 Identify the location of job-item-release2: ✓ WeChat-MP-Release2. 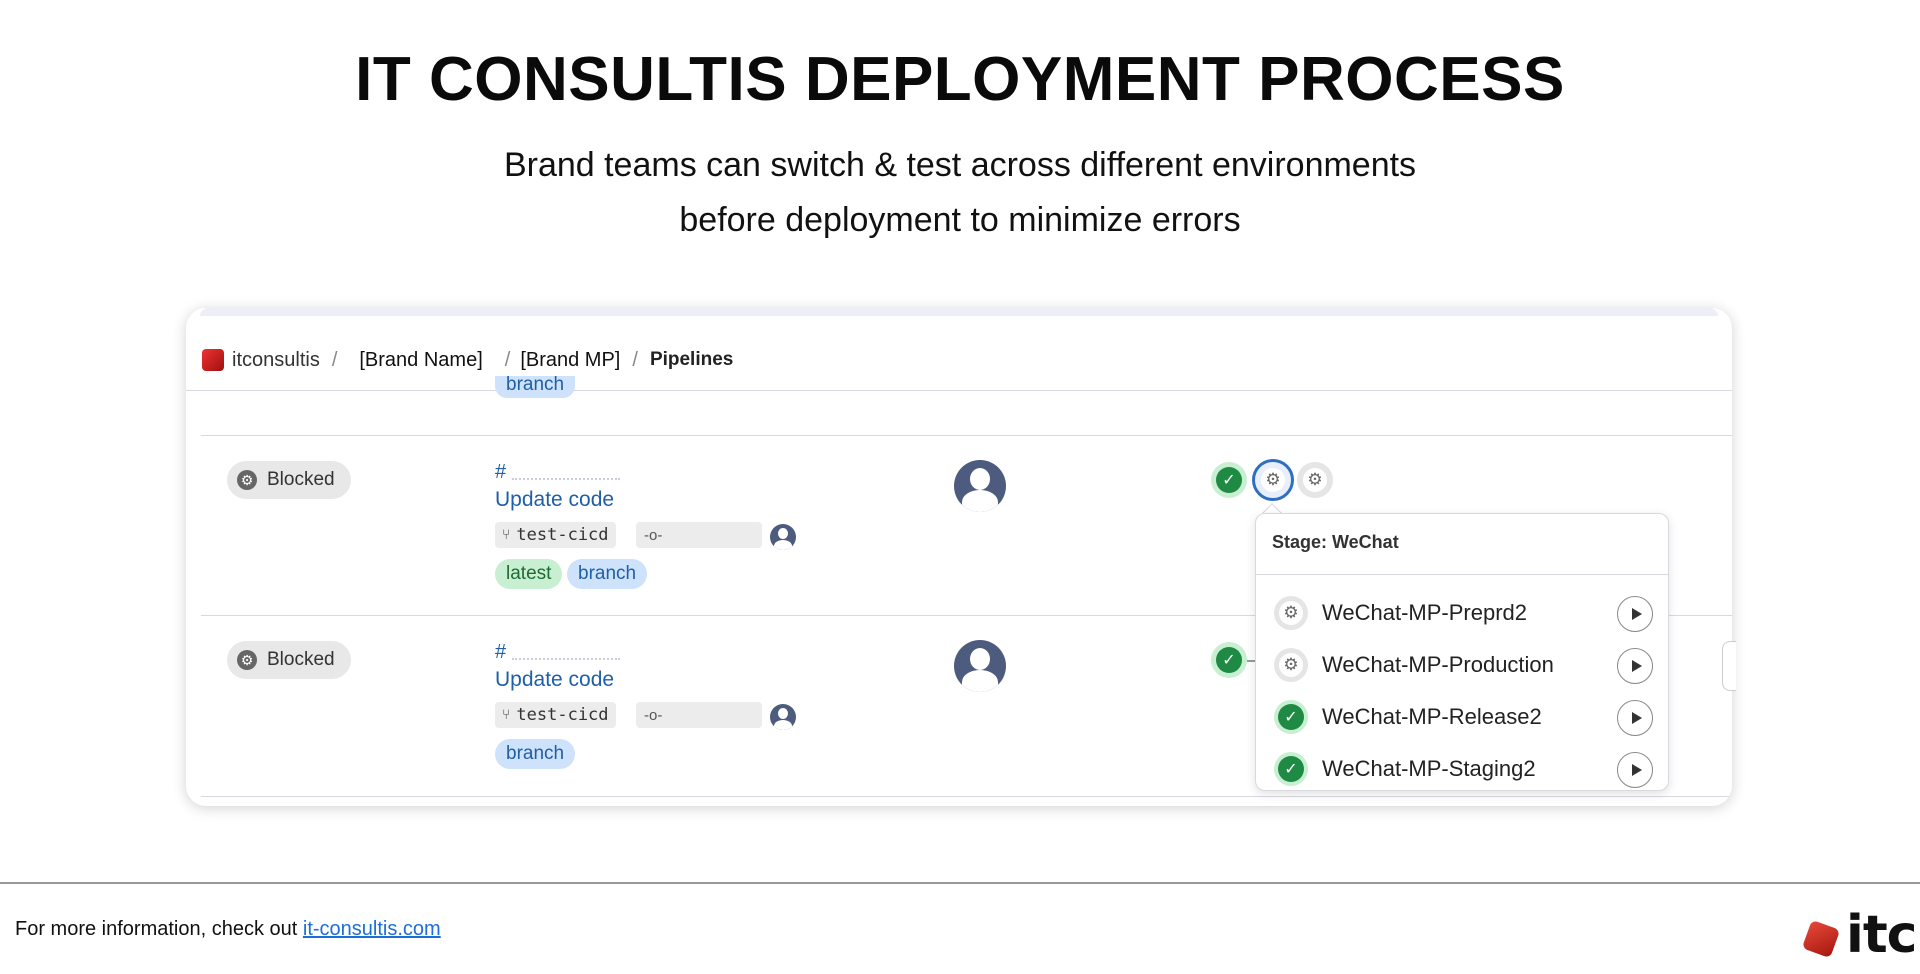
(1462, 717).